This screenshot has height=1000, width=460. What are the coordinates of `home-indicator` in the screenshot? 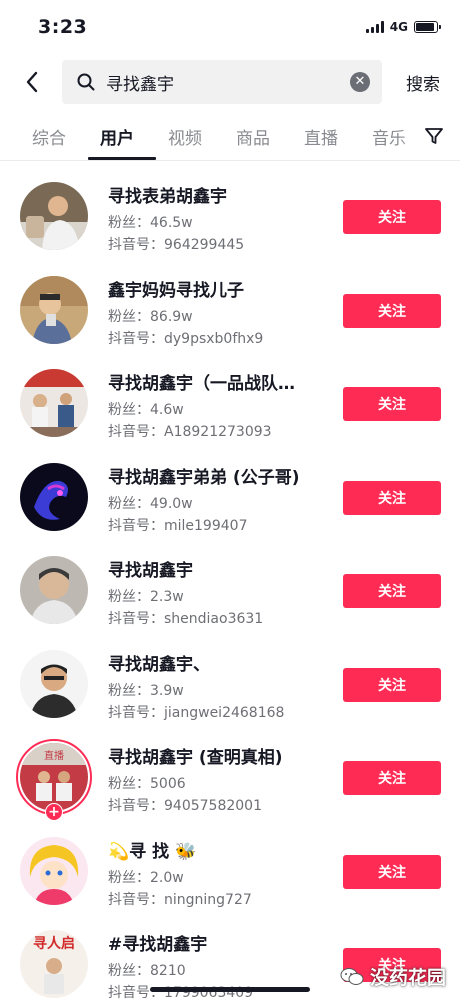 It's located at (230, 989).